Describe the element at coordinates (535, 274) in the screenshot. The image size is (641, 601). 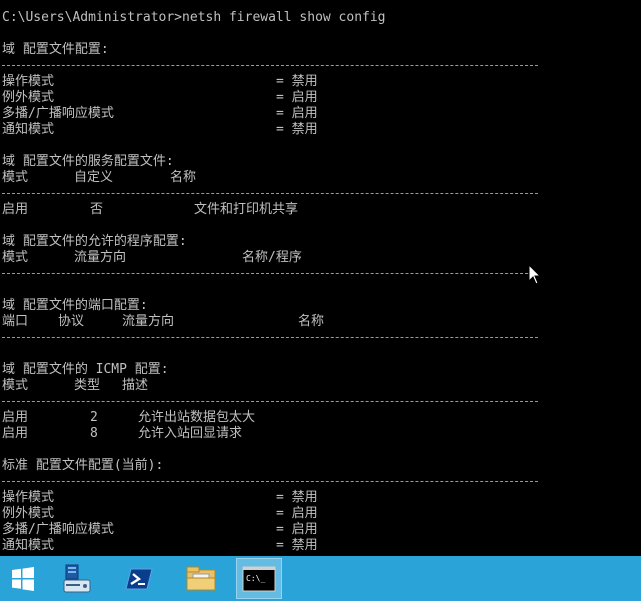
I see `mouse-pointer-icon` at that location.